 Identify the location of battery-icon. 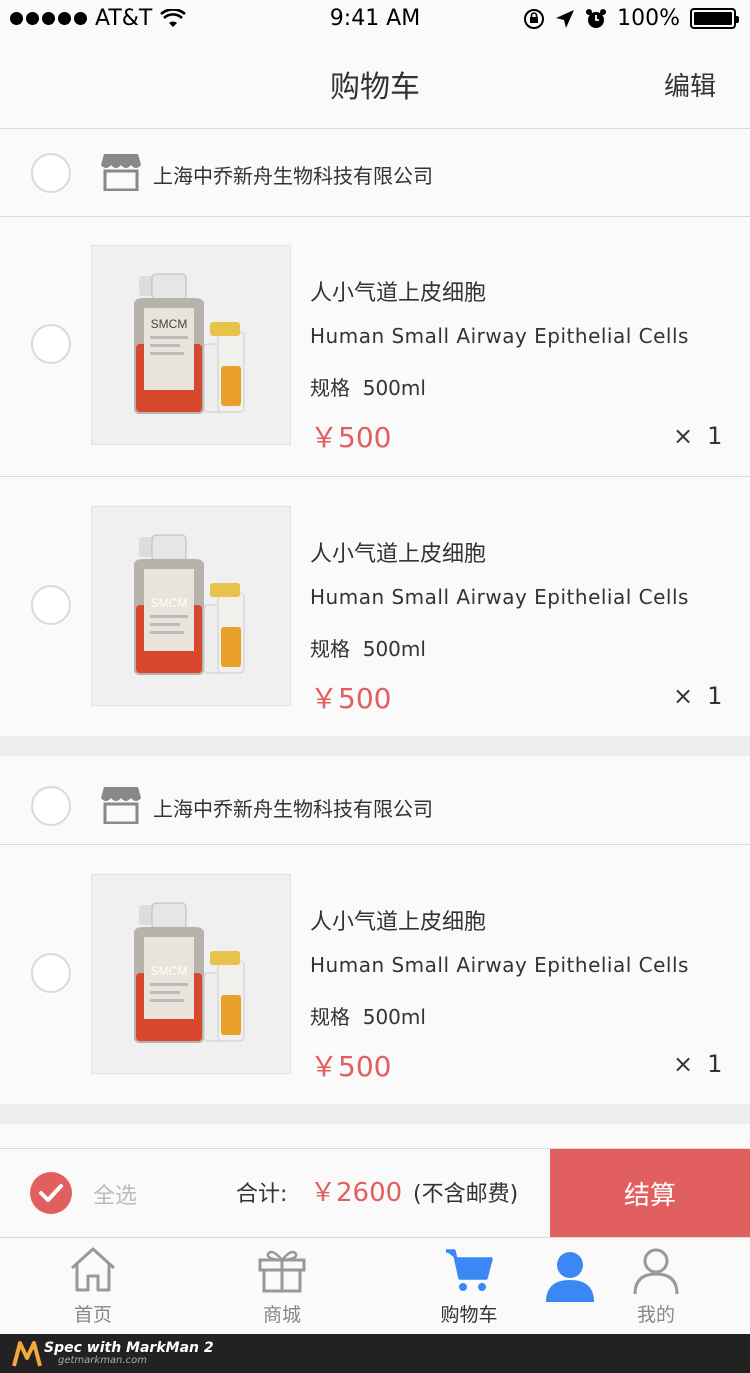
(714, 18).